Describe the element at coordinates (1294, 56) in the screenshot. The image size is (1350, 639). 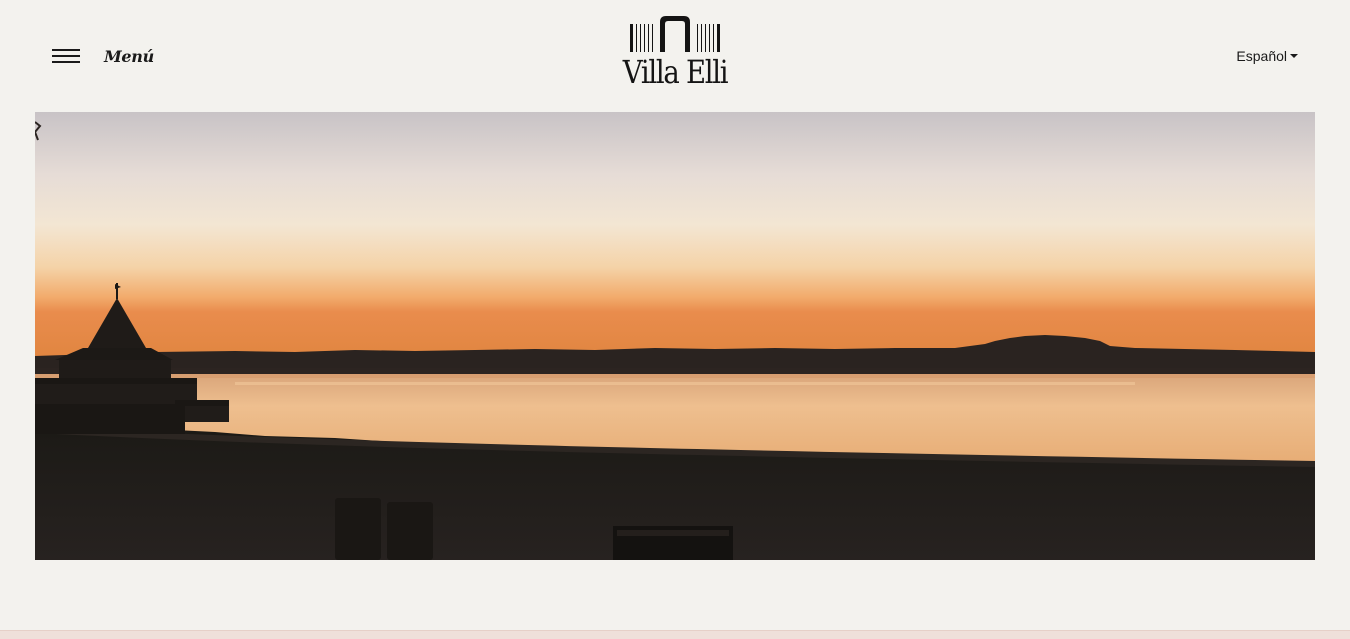
I see `caret-down-icon` at that location.